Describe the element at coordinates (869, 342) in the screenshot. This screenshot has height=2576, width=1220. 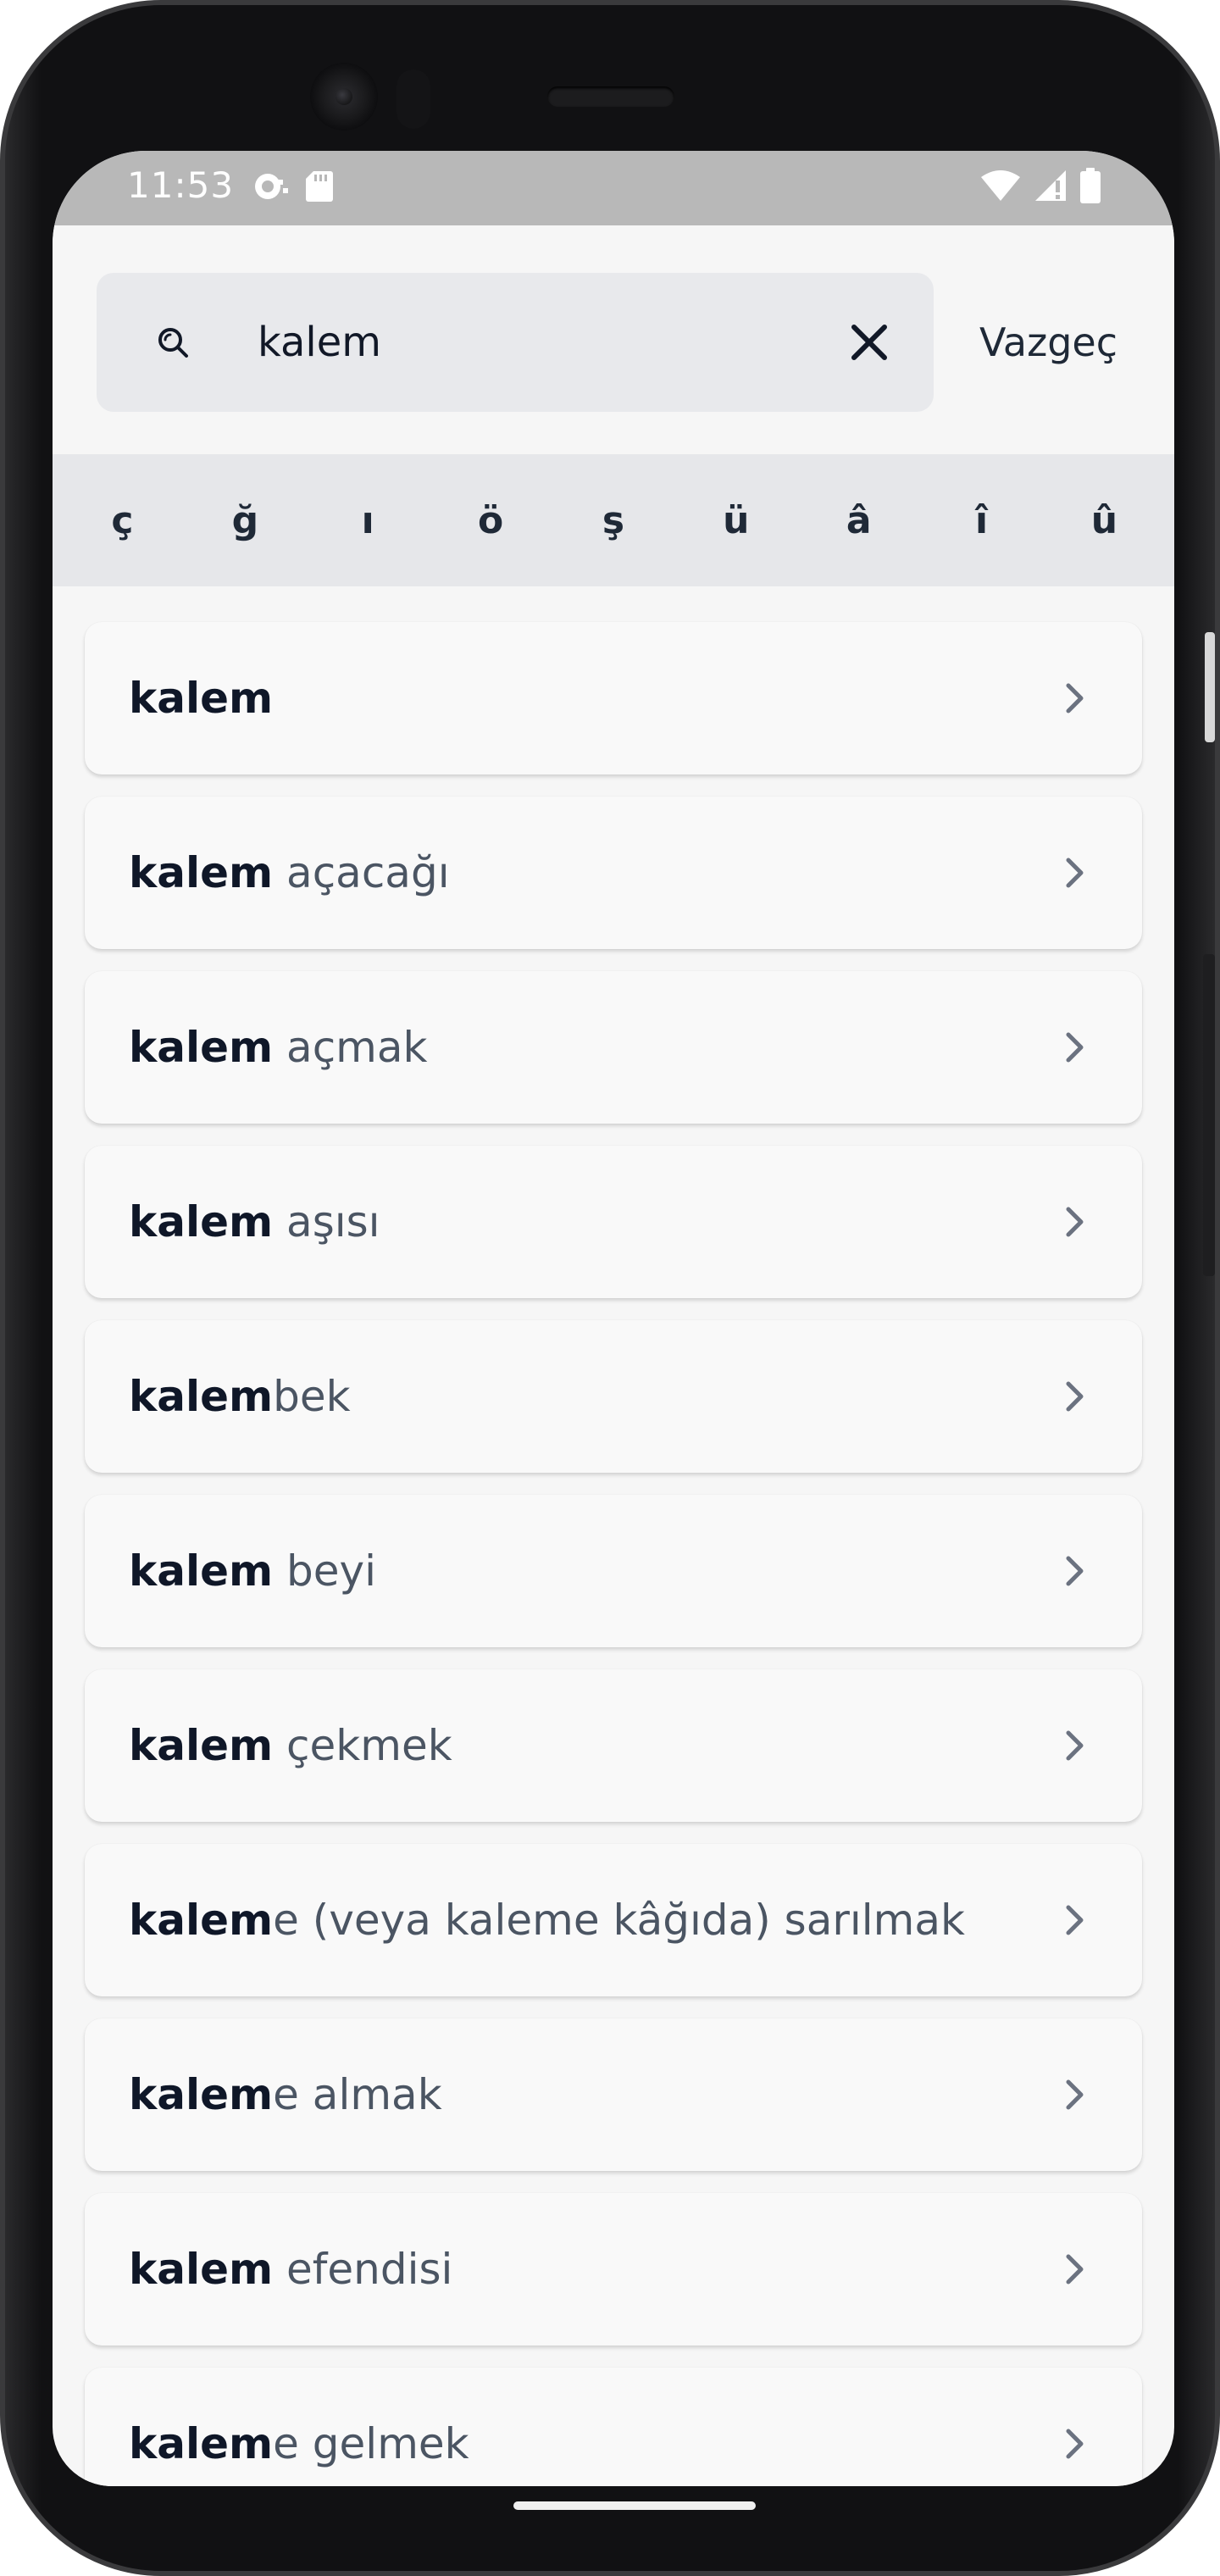
I see `clear-search-icon` at that location.